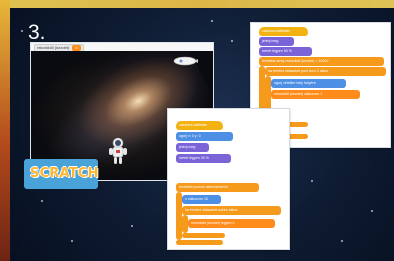 The height and width of the screenshot is (261, 394). What do you see at coordinates (203, 235) in the screenshot?
I see `if-end` at bounding box center [203, 235].